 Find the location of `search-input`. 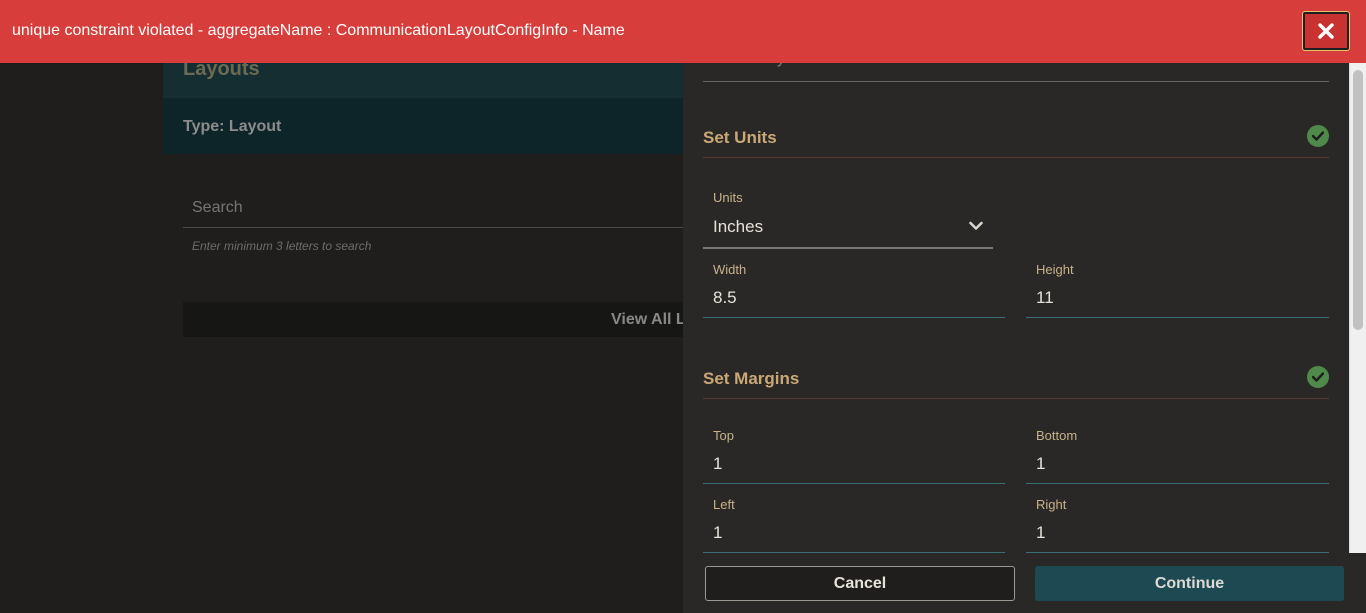

search-input is located at coordinates (433, 207).